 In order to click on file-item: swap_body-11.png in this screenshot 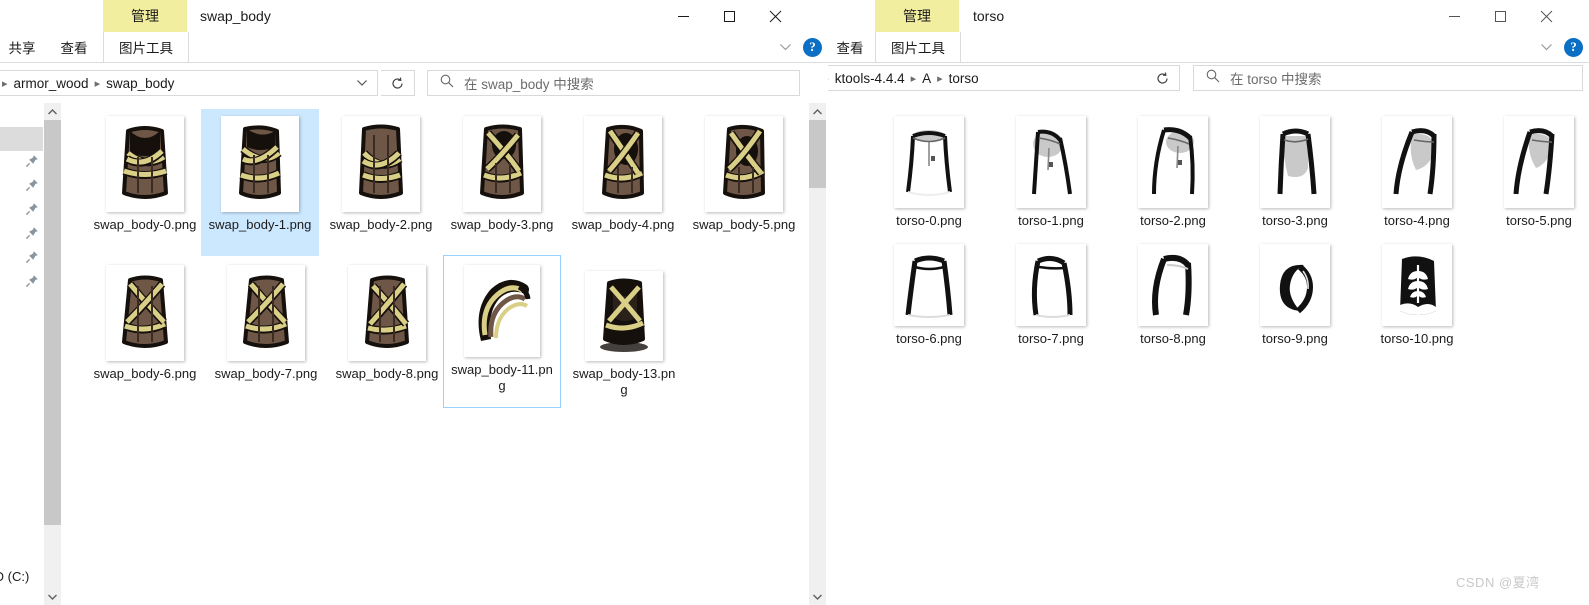, I will do `click(502, 331)`.